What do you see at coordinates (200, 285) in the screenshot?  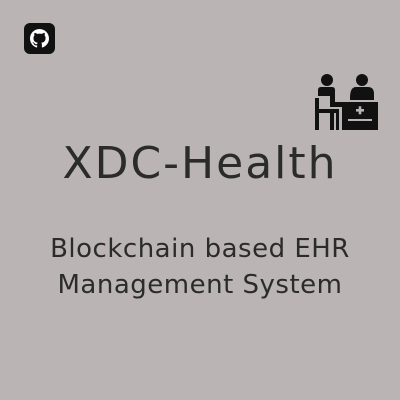 I see `tagline-line-2: Management System` at bounding box center [200, 285].